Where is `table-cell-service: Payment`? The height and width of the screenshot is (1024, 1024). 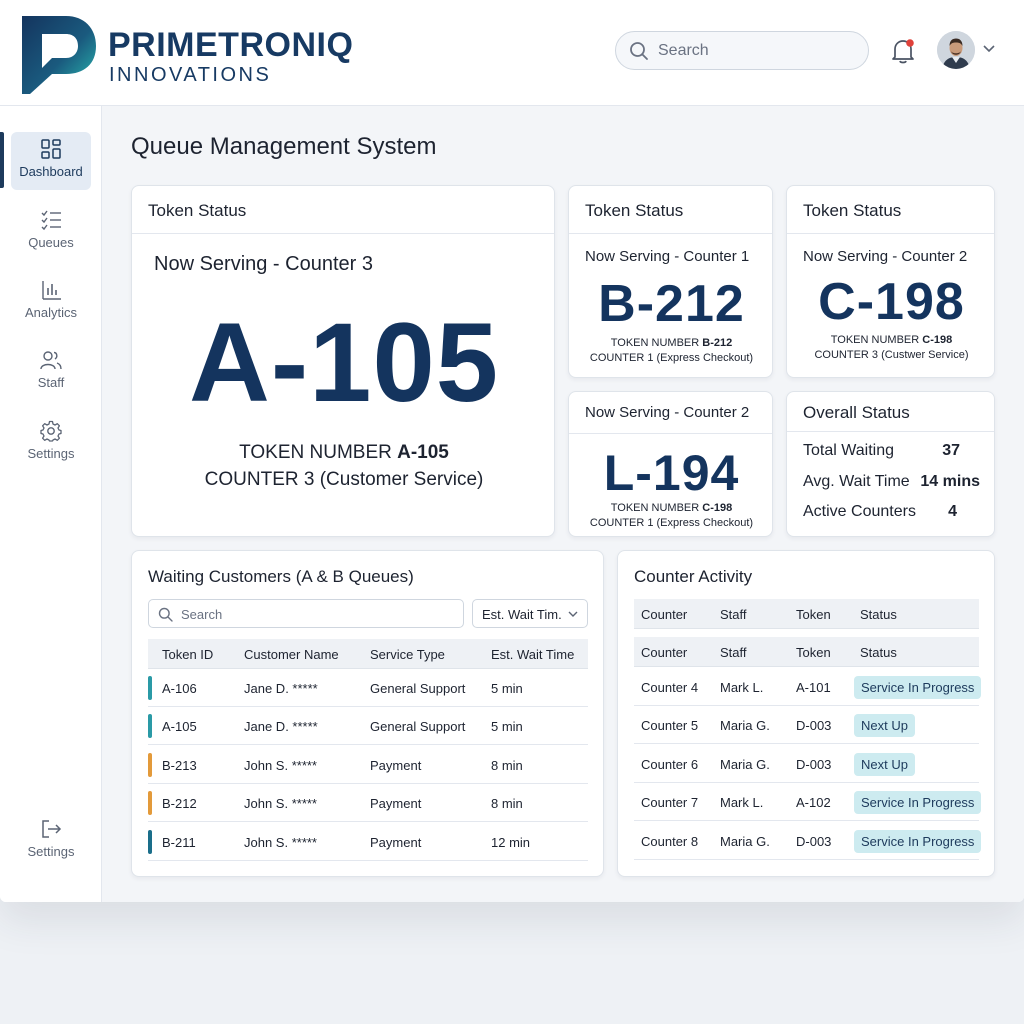
table-cell-service: Payment is located at coordinates (396, 765).